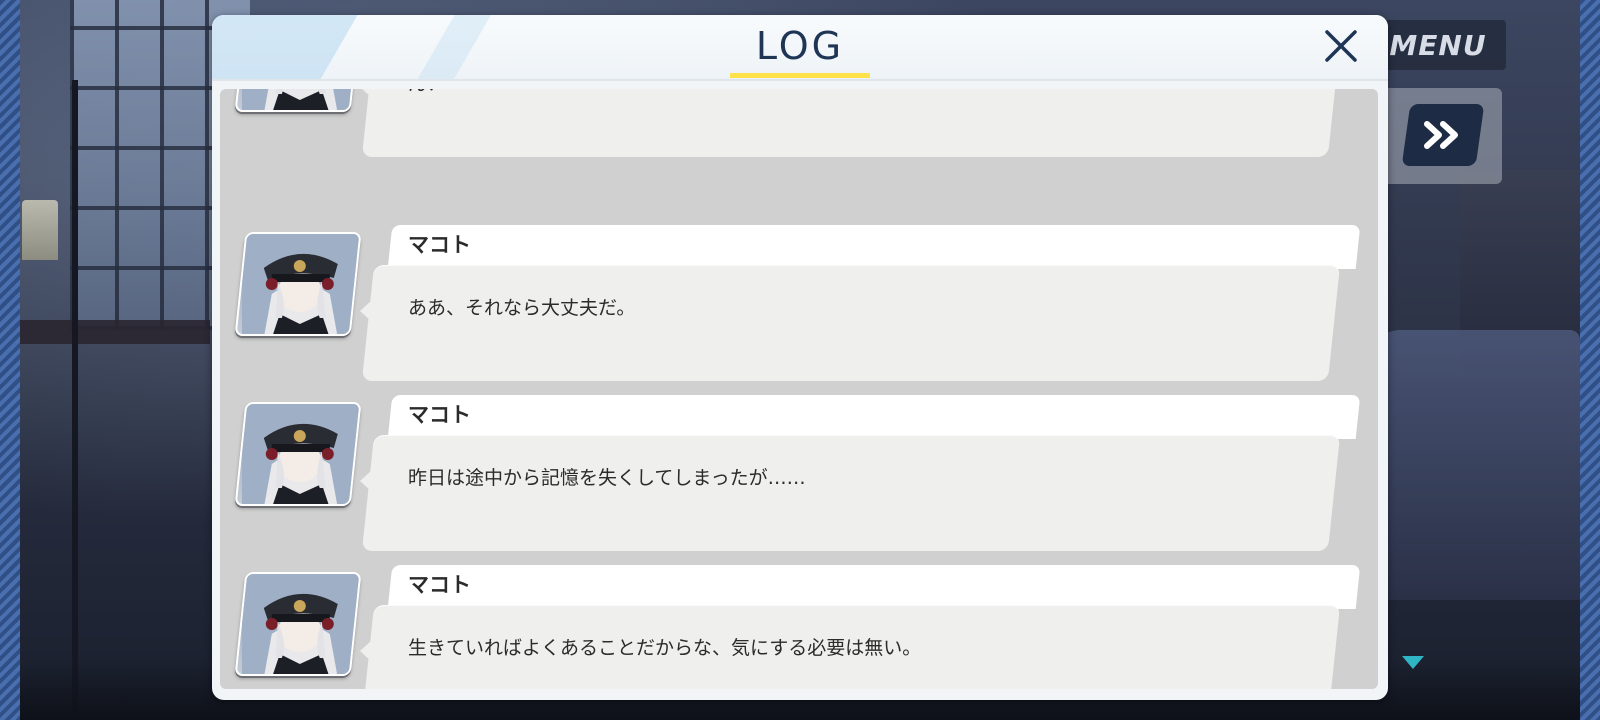 The height and width of the screenshot is (720, 1600). Describe the element at coordinates (427, 92) in the screenshot. I see `dialogue-text: ん？` at that location.